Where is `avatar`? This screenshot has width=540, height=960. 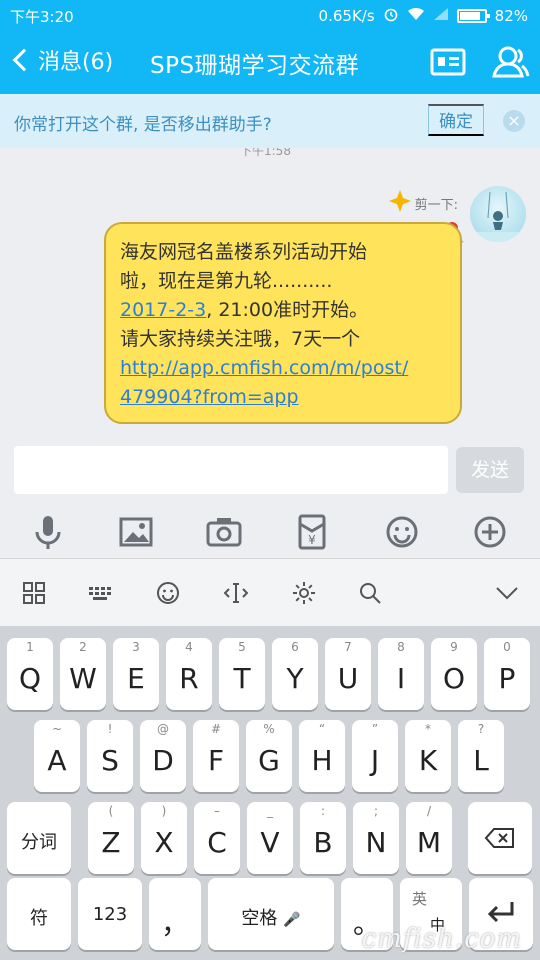
avatar is located at coordinates (498, 214).